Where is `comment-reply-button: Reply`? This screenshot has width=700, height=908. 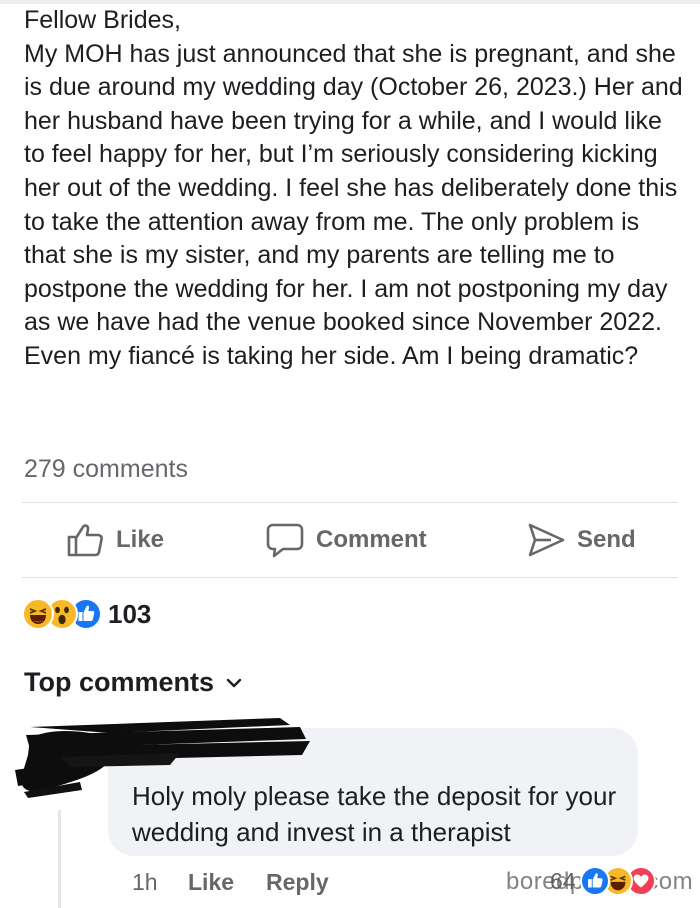
comment-reply-button: Reply is located at coordinates (297, 882).